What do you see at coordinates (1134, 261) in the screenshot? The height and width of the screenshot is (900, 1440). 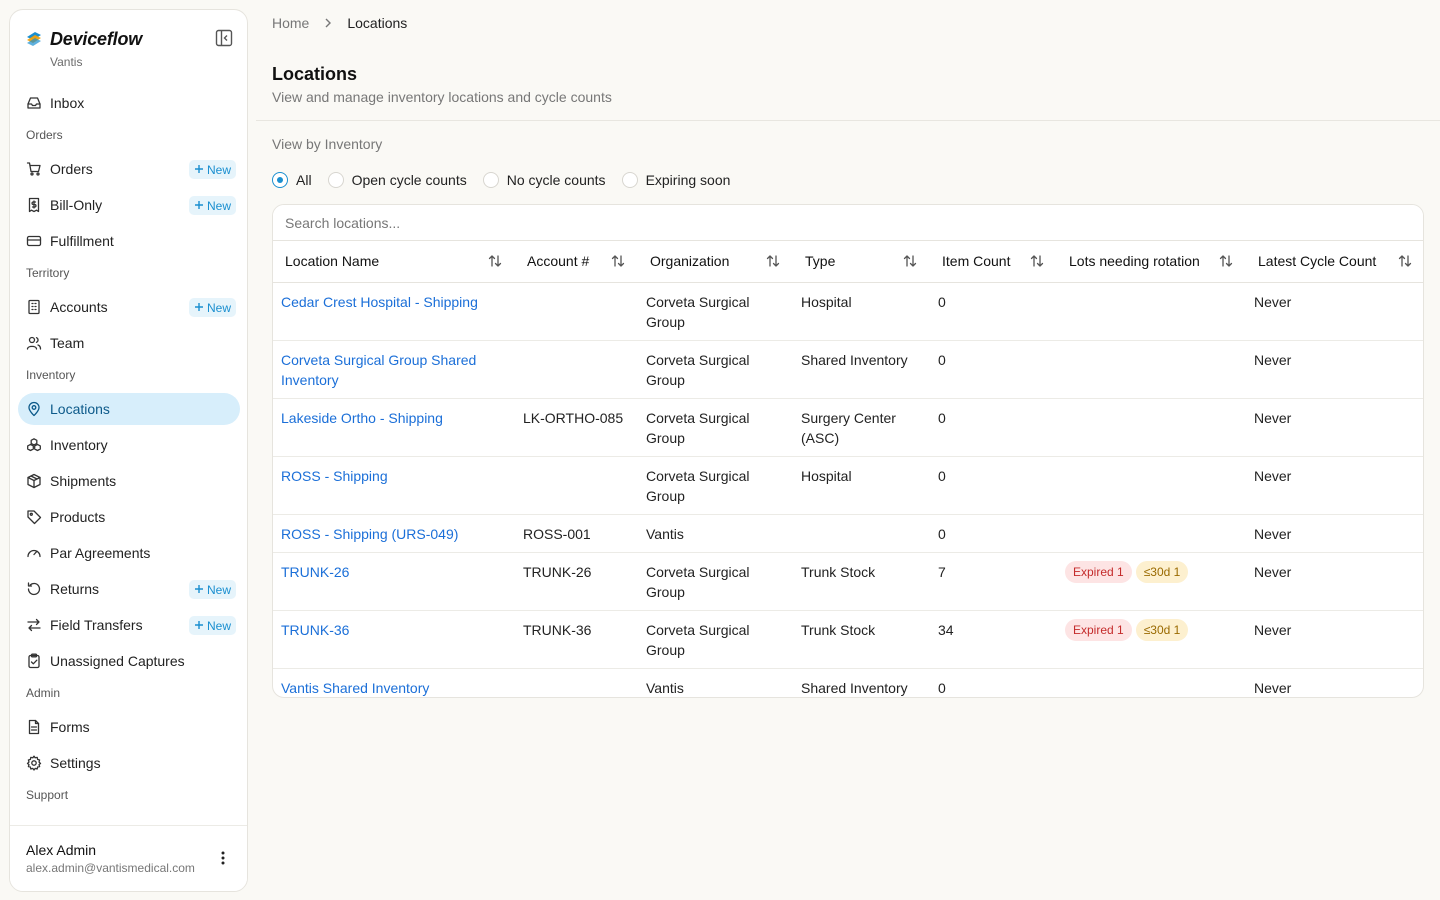 I see `column-header-label: Lots needing rotation` at bounding box center [1134, 261].